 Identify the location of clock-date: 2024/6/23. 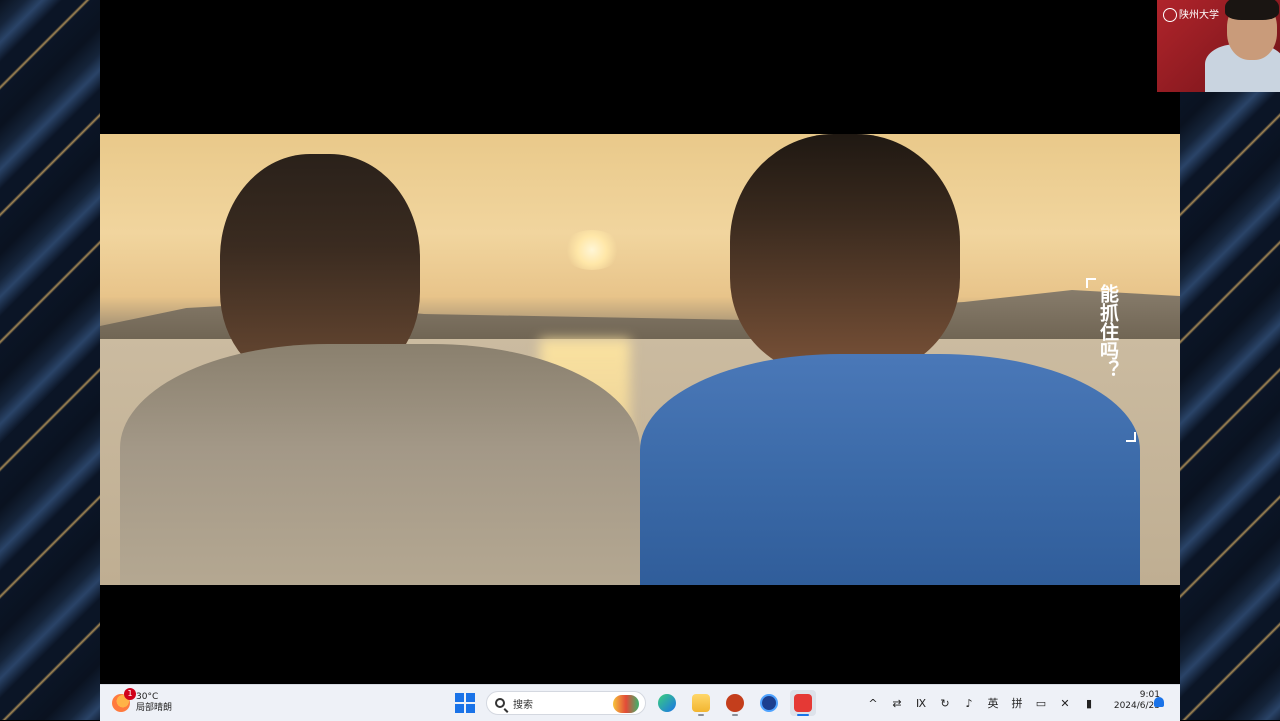
(1136, 706).